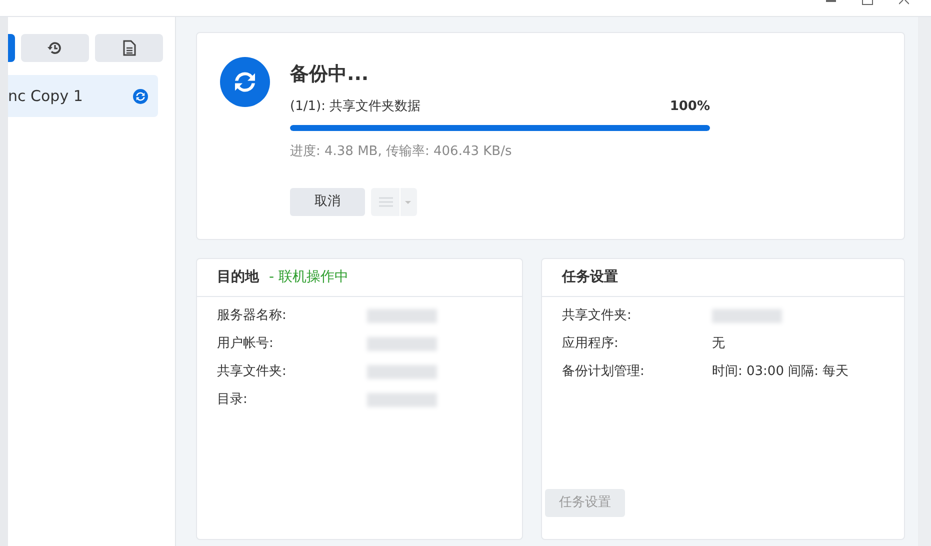 The image size is (931, 546). What do you see at coordinates (83, 96) in the screenshot?
I see `task-list-item: nc Copy 1` at bounding box center [83, 96].